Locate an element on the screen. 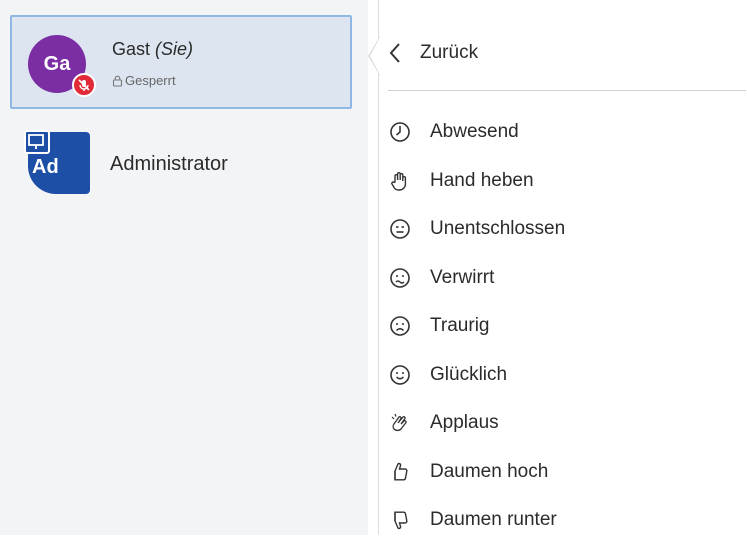  happy-face-icon is located at coordinates (400, 375).